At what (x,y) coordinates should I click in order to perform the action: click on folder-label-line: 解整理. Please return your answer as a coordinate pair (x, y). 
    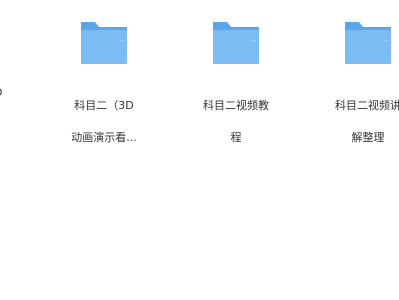
    Looking at the image, I should click on (368, 137).